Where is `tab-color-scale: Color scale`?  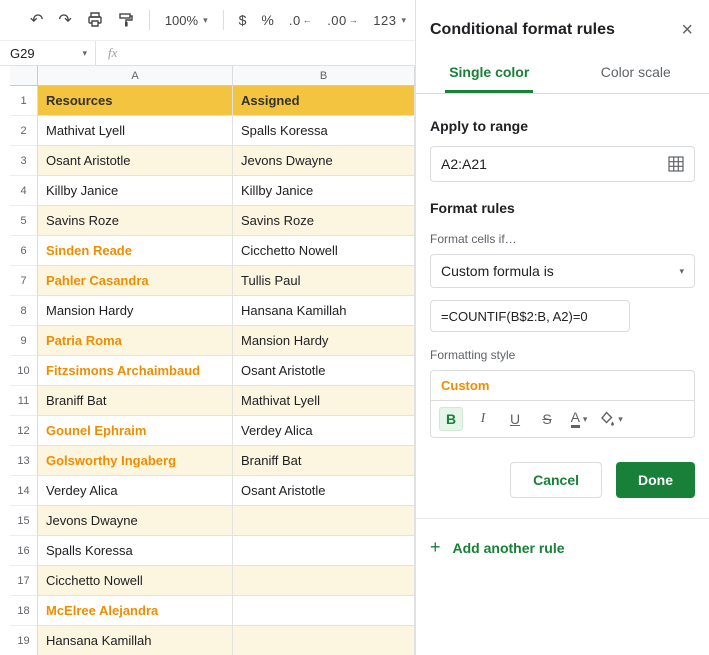 tab-color-scale: Color scale is located at coordinates (636, 74).